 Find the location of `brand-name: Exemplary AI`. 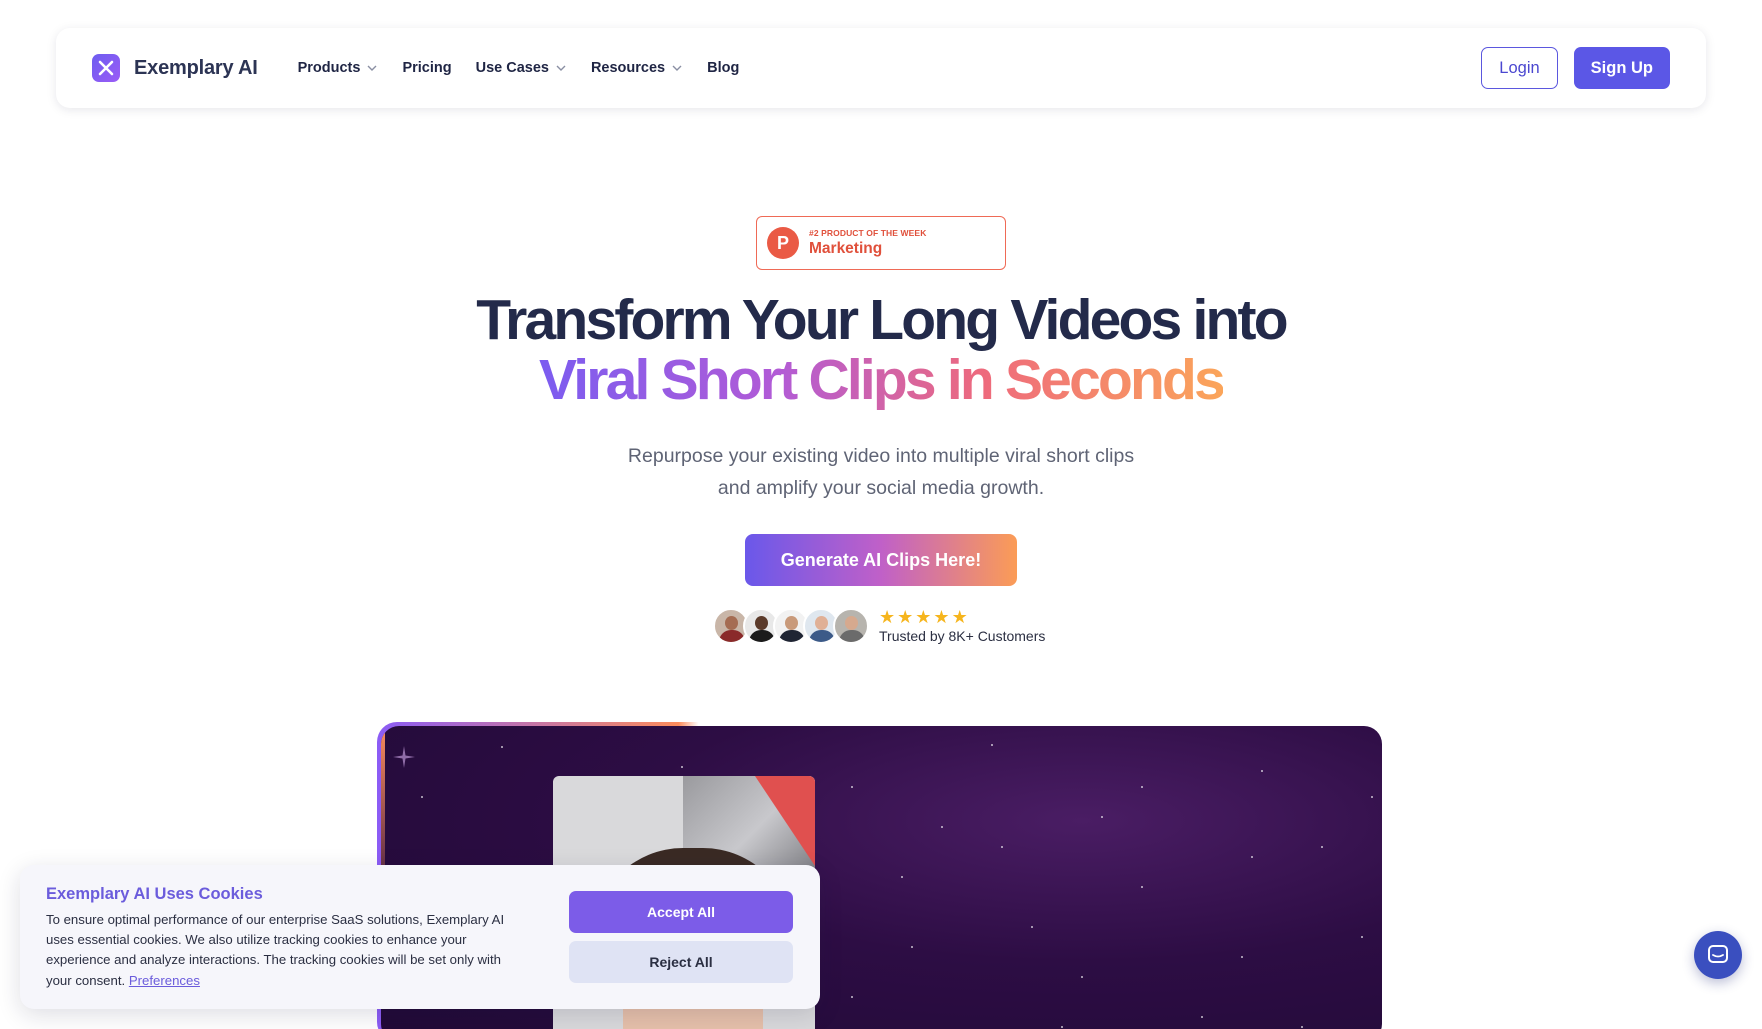

brand-name: Exemplary AI is located at coordinates (196, 67).